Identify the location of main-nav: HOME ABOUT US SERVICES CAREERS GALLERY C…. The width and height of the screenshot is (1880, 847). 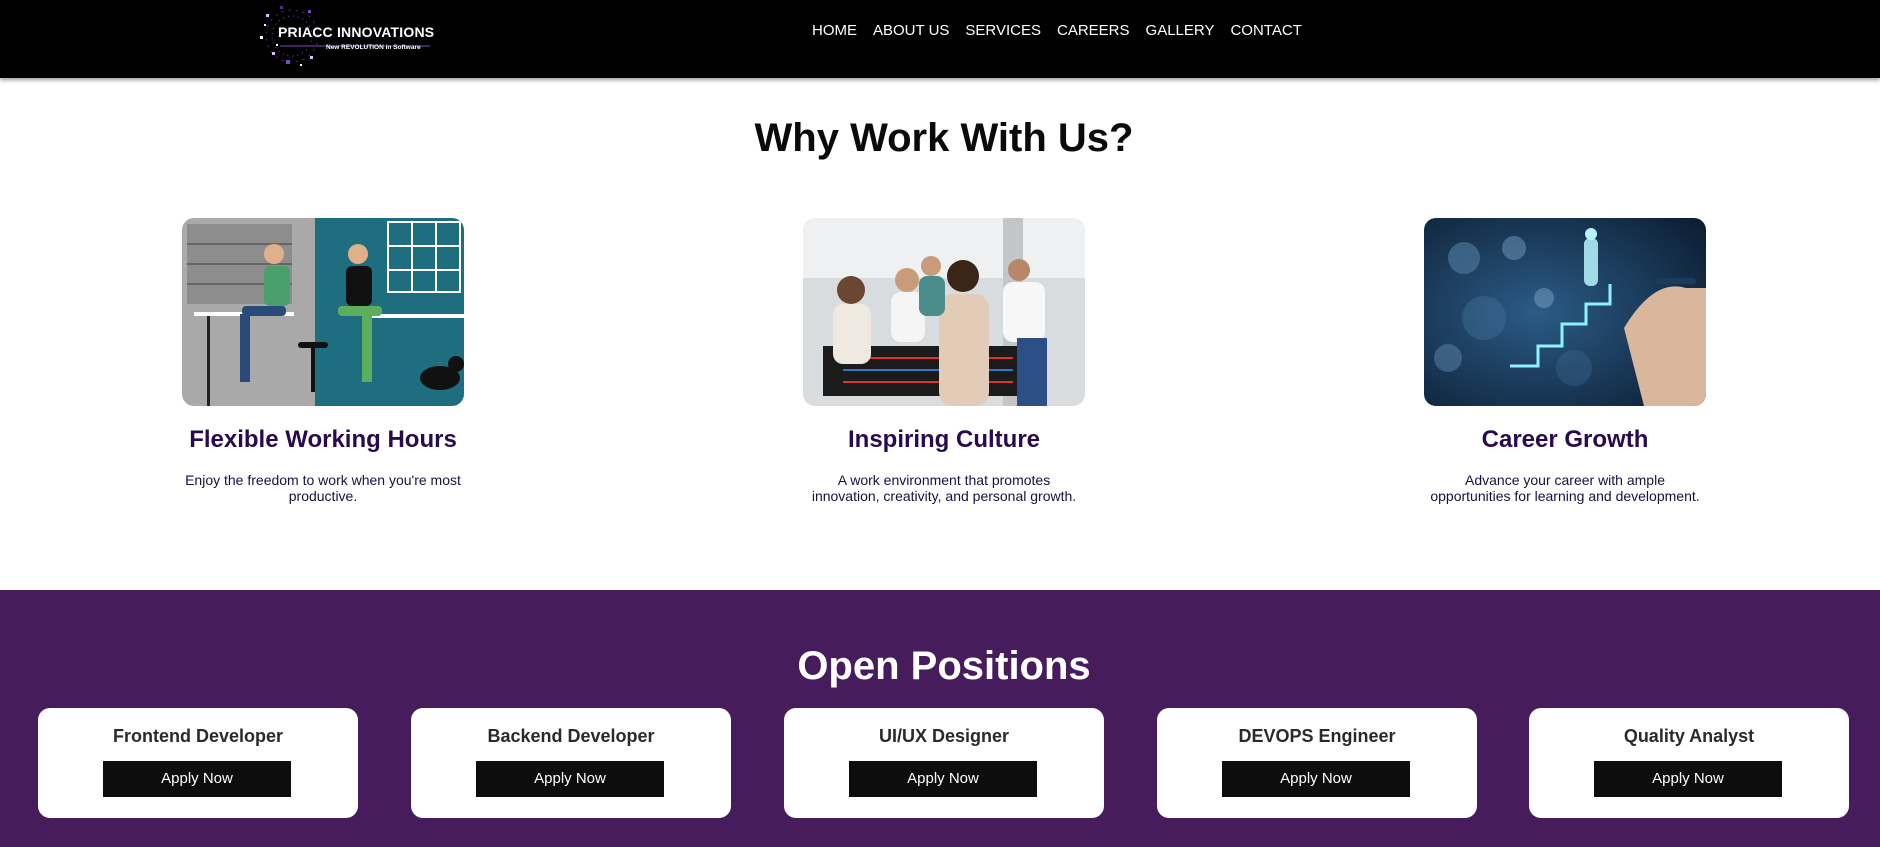
(1065, 31).